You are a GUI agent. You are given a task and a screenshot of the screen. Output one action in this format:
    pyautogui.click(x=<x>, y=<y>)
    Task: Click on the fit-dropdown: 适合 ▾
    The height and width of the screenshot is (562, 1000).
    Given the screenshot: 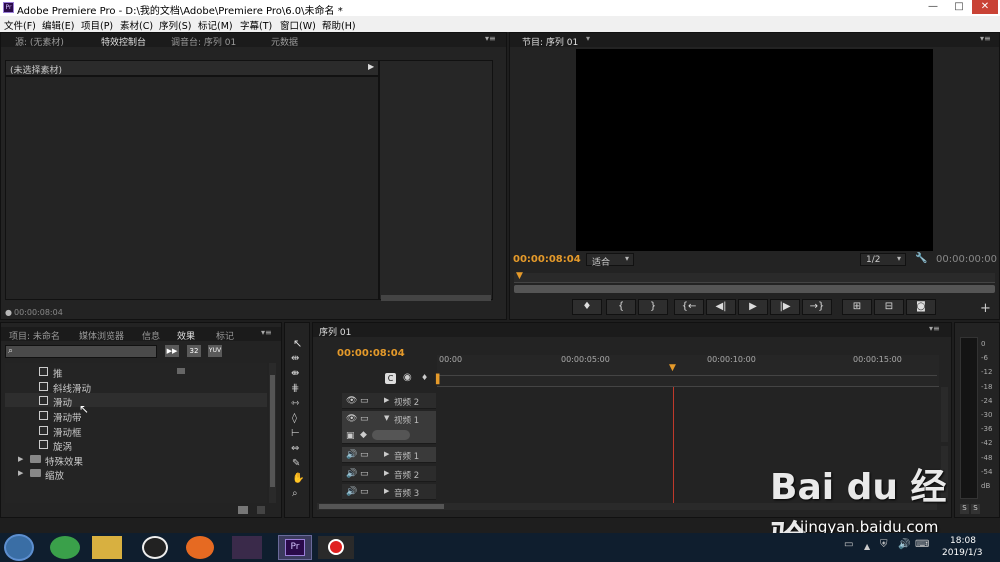 What is the action you would take?
    pyautogui.click(x=610, y=260)
    